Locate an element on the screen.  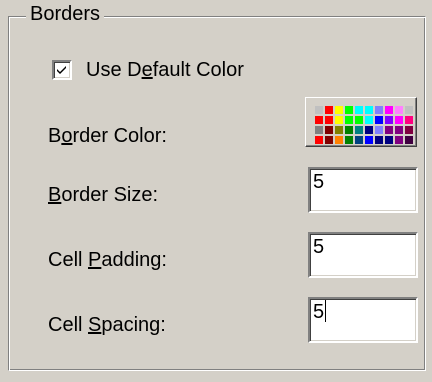
border-color-picker-button is located at coordinates (361, 122).